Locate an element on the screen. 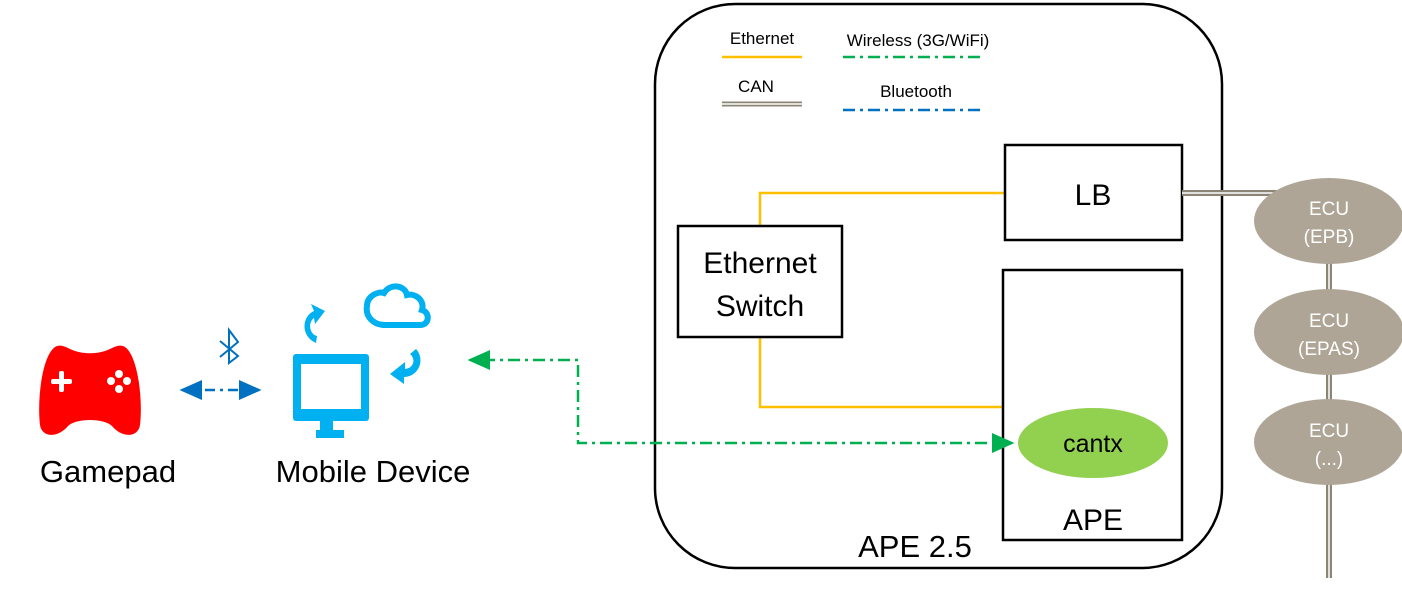  ethernet-link-lb is located at coordinates (881, 208).